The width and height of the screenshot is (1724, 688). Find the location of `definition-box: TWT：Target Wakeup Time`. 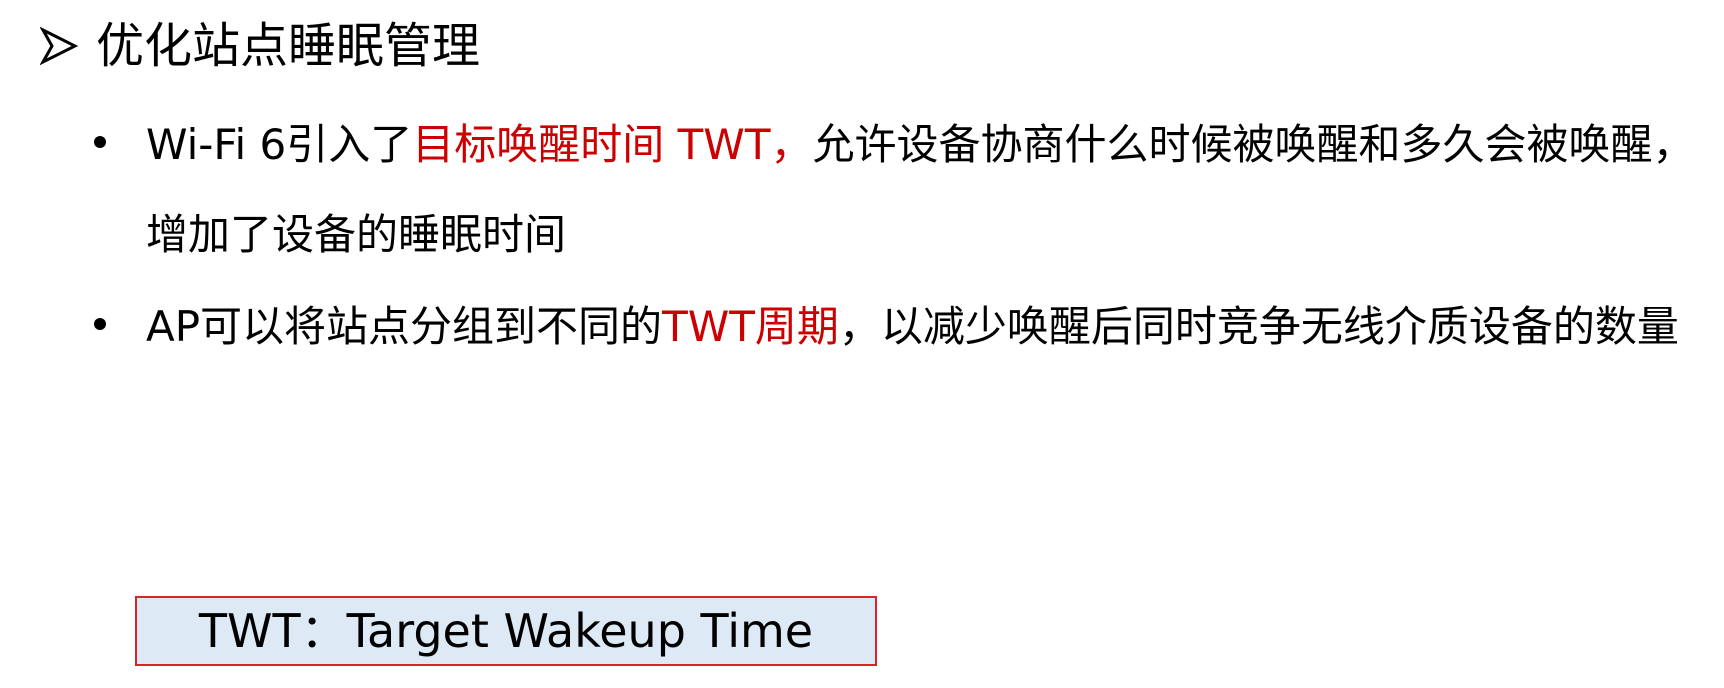

definition-box: TWT：Target Wakeup Time is located at coordinates (506, 631).